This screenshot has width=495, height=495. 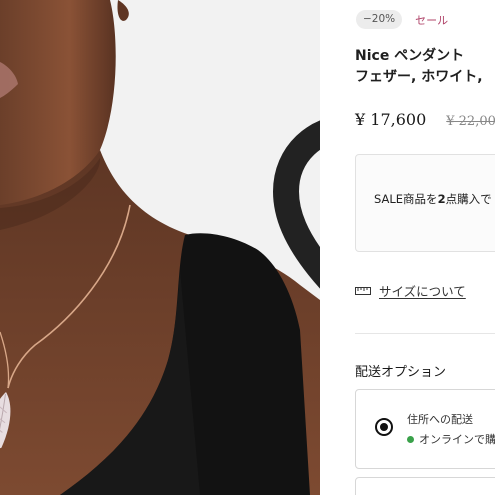 What do you see at coordinates (425, 333) in the screenshot?
I see `divider` at bounding box center [425, 333].